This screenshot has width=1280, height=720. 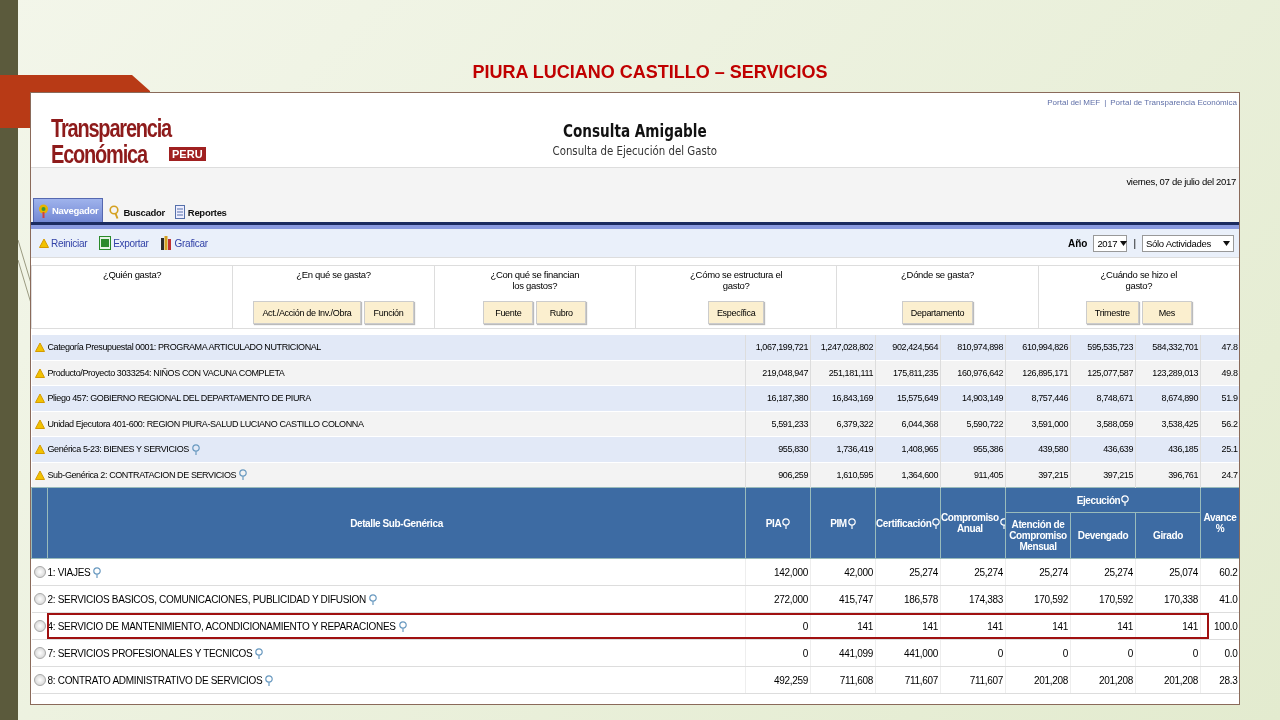 I want to click on table-cell: 251,181,111, so click(x=843, y=373).